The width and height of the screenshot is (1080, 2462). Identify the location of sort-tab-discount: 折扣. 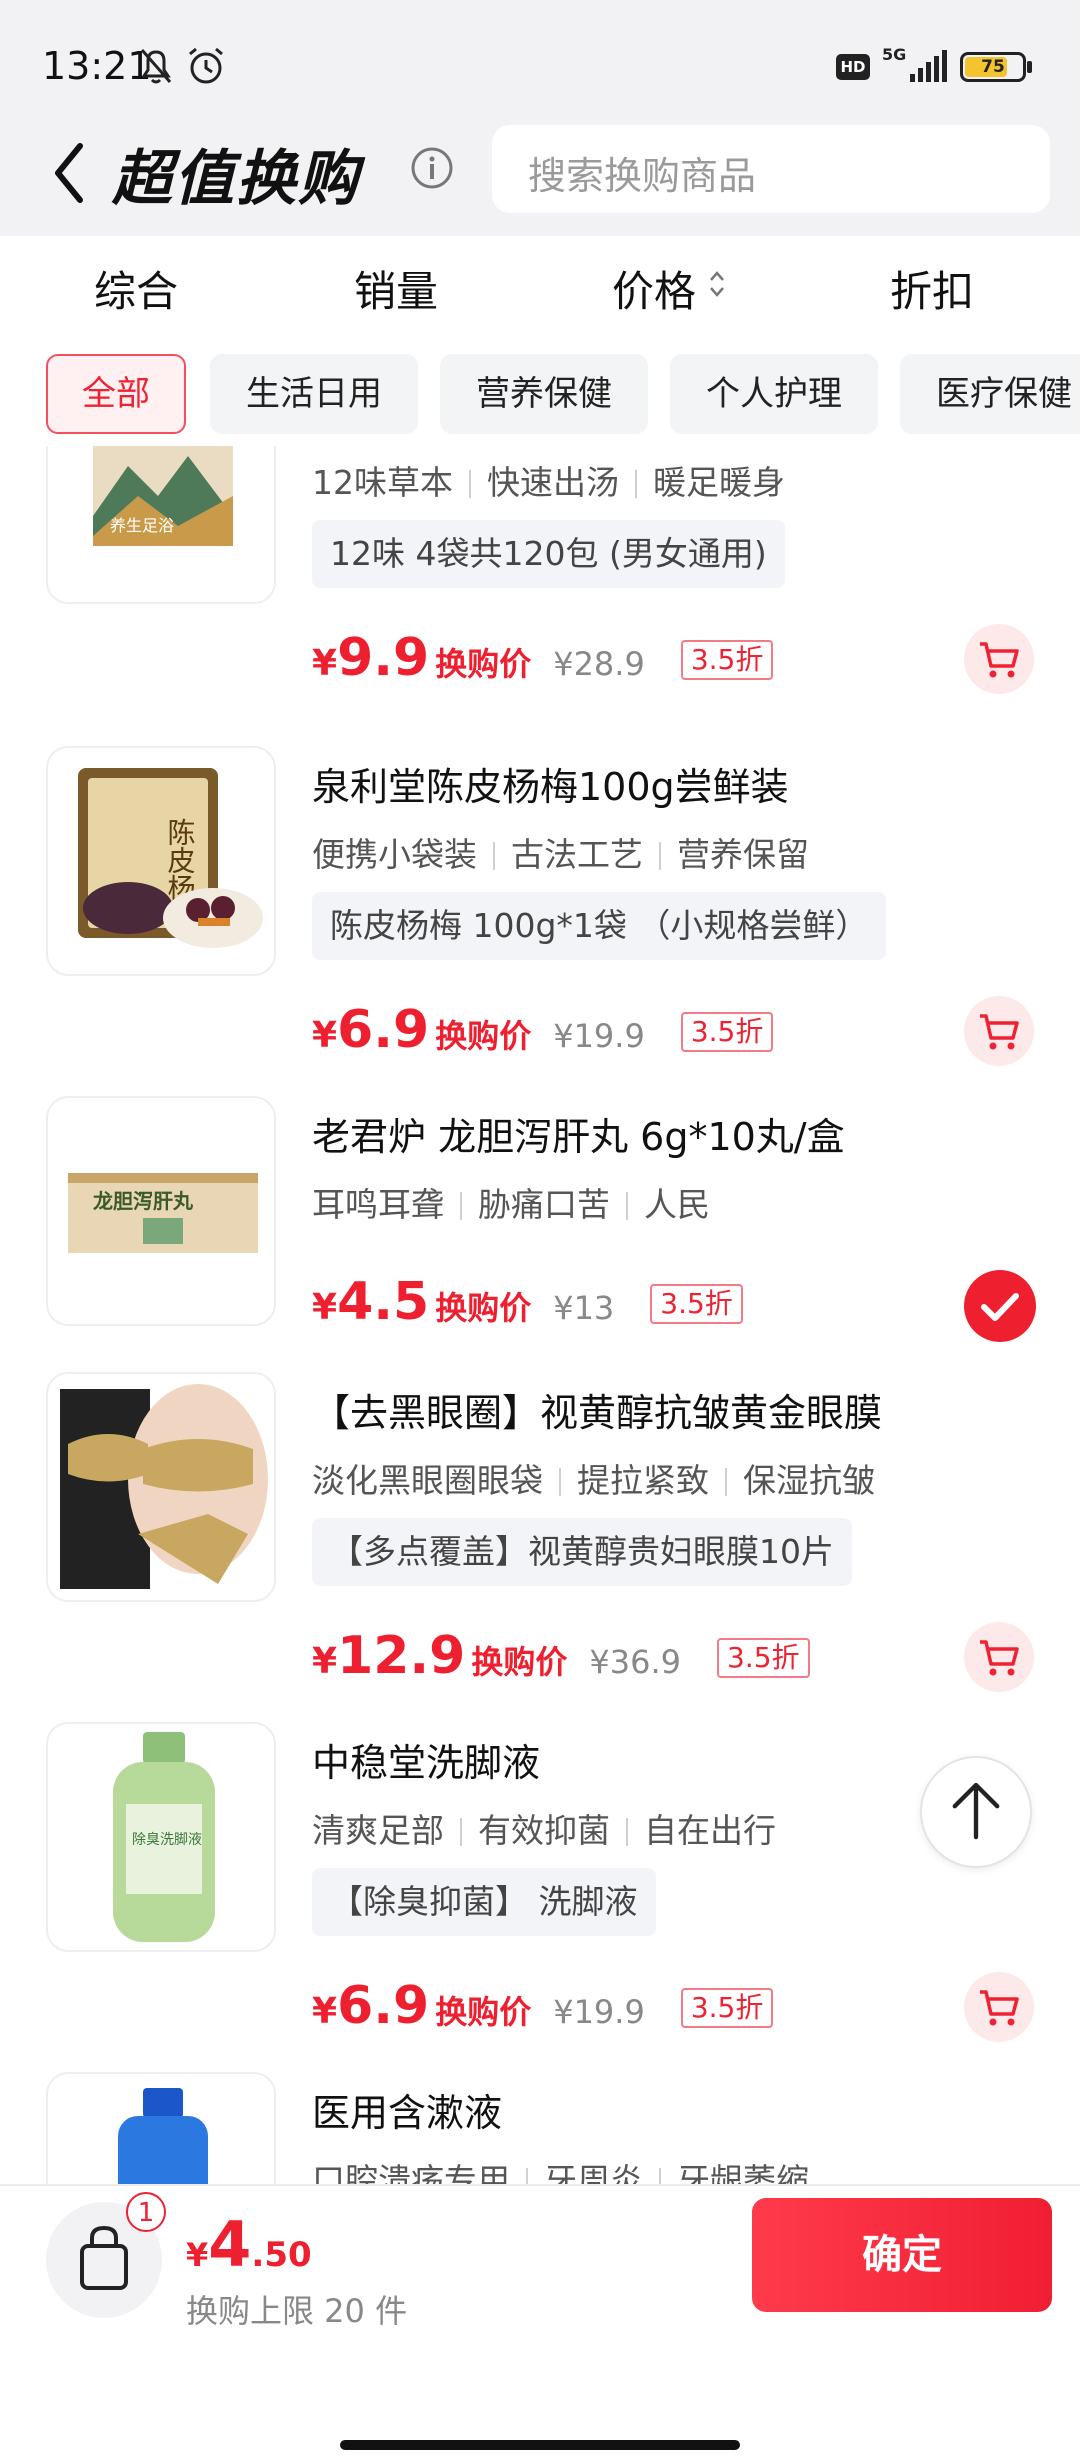
(932, 288).